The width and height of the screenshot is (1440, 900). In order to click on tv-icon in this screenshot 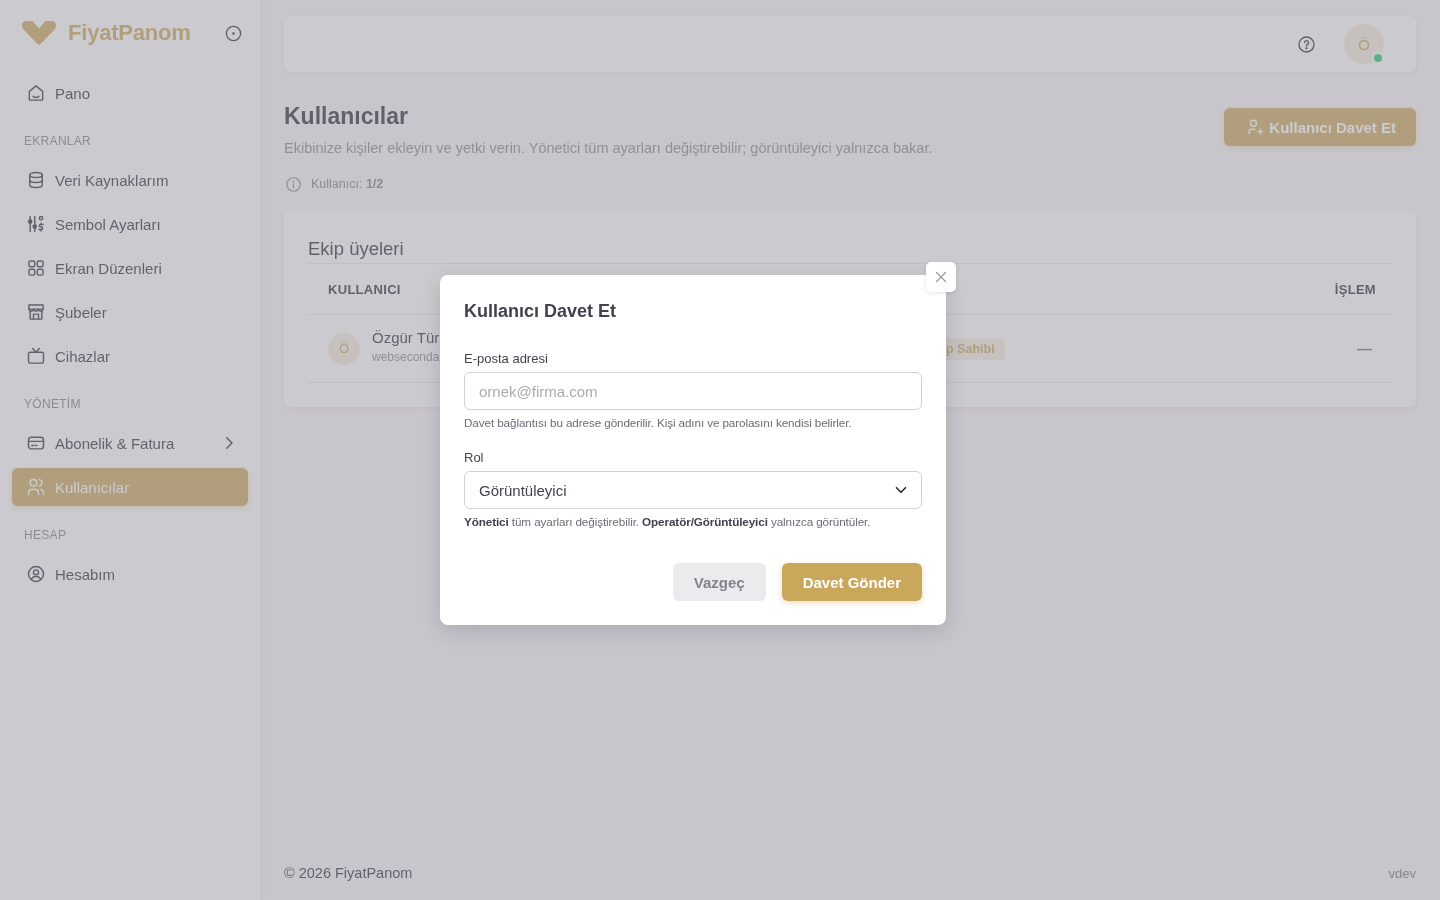, I will do `click(36, 356)`.